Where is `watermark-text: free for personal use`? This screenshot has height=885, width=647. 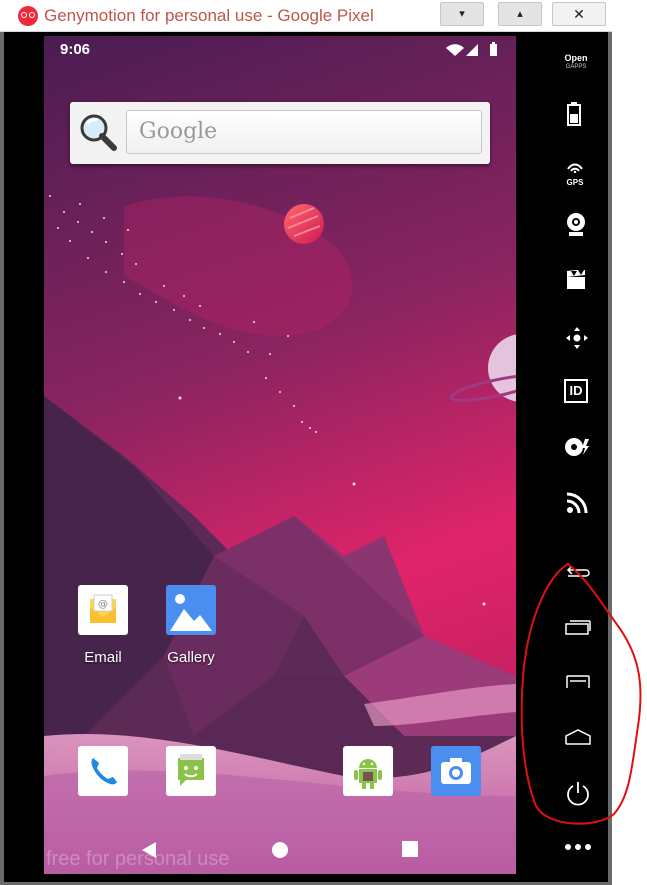
watermark-text: free for personal use is located at coordinates (138, 859).